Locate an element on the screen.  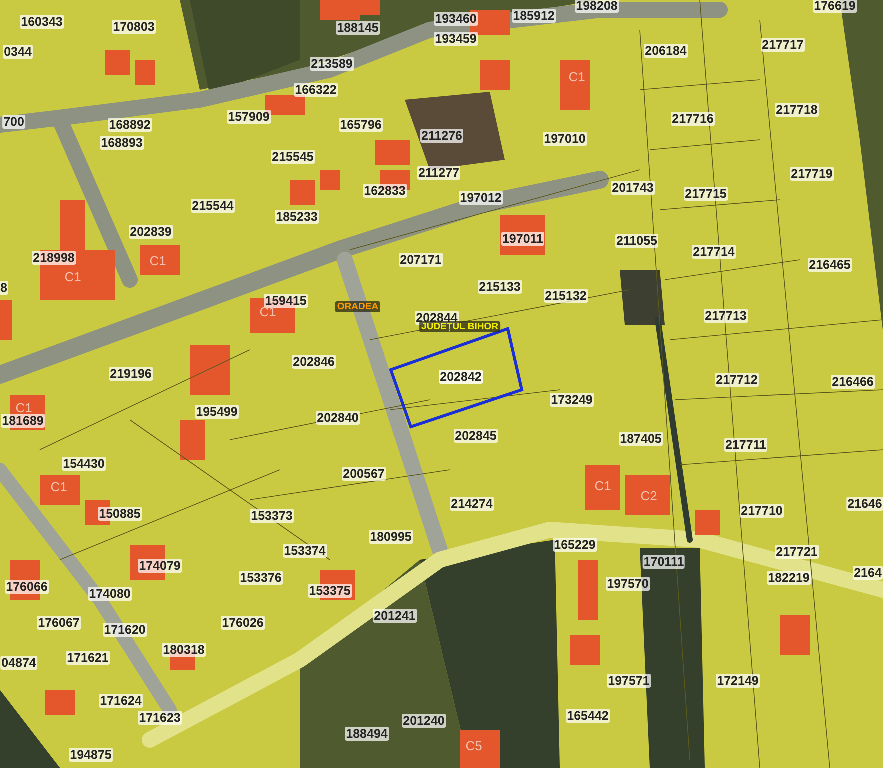
parcel-number: 170111 is located at coordinates (664, 562).